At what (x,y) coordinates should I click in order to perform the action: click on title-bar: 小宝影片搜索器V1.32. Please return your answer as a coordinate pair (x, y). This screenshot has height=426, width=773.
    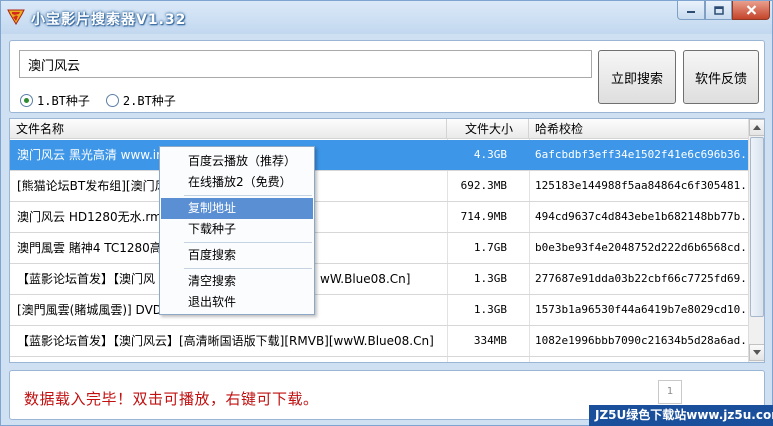
    Looking at the image, I should click on (386, 17).